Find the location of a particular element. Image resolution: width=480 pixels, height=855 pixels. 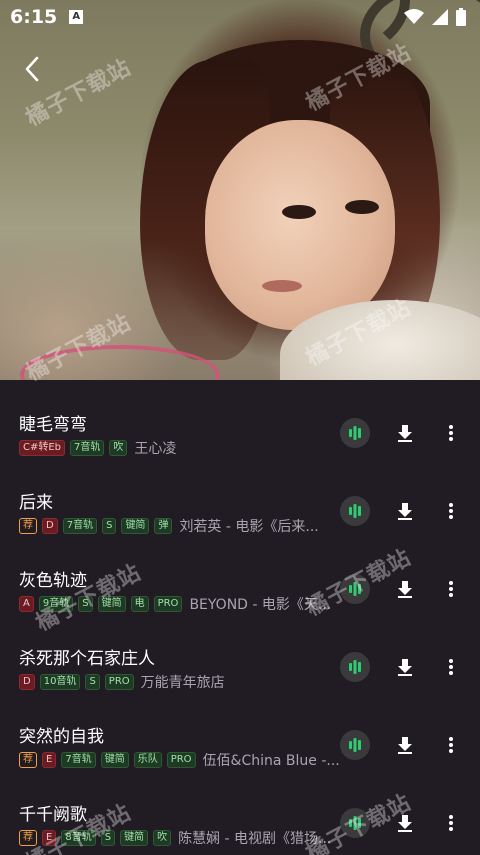

song-title: 千千阙歌 is located at coordinates (53, 815).